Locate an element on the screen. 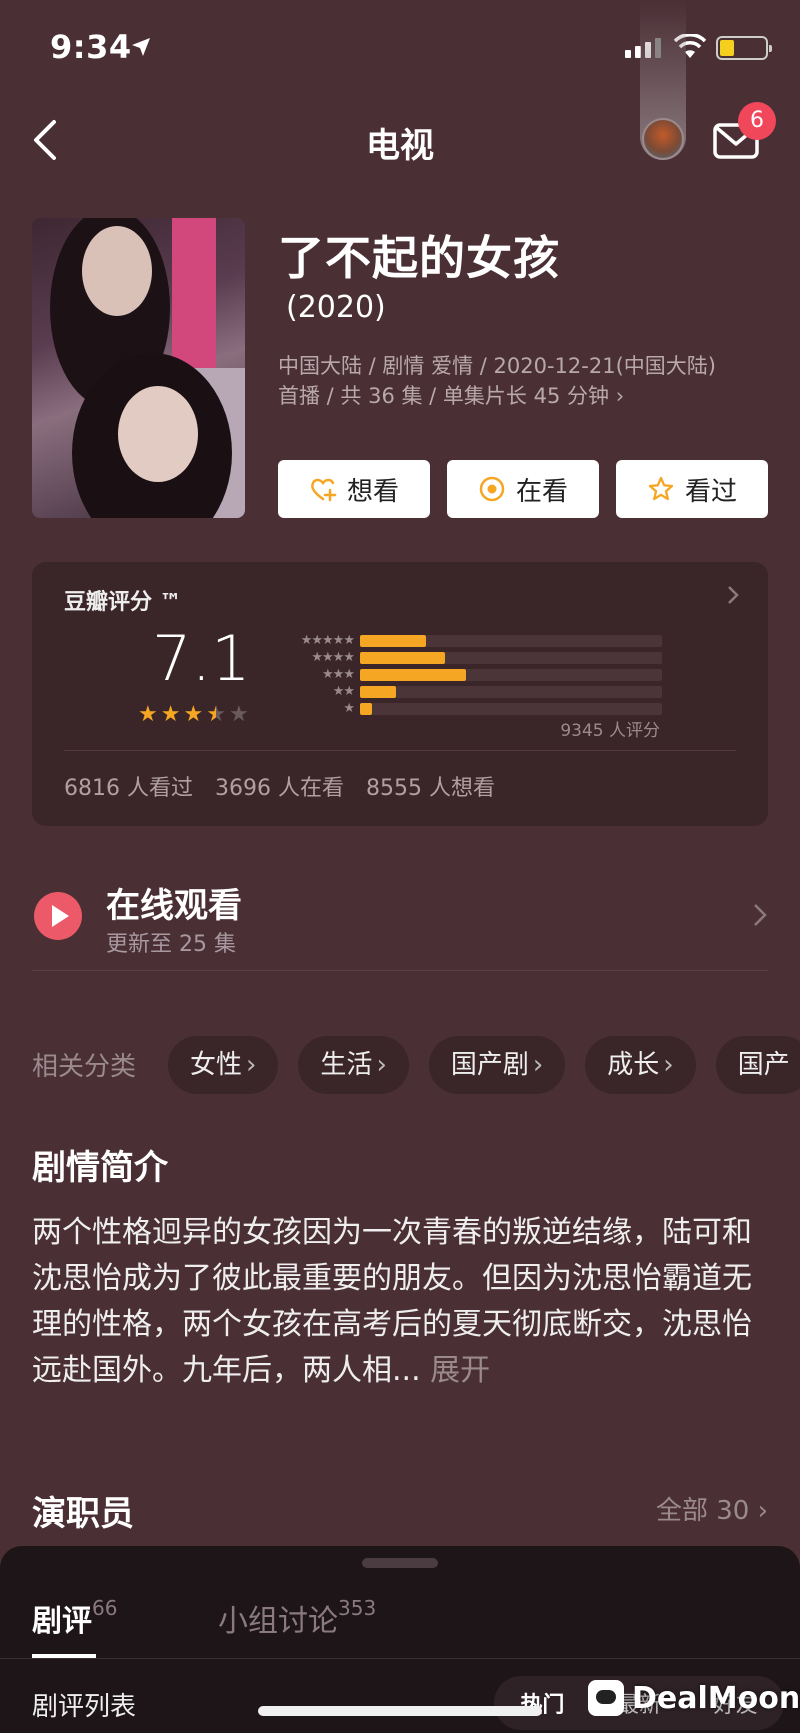 This screenshot has height=1733, width=800. tab-reviews: 剧评66 is located at coordinates (74, 1618).